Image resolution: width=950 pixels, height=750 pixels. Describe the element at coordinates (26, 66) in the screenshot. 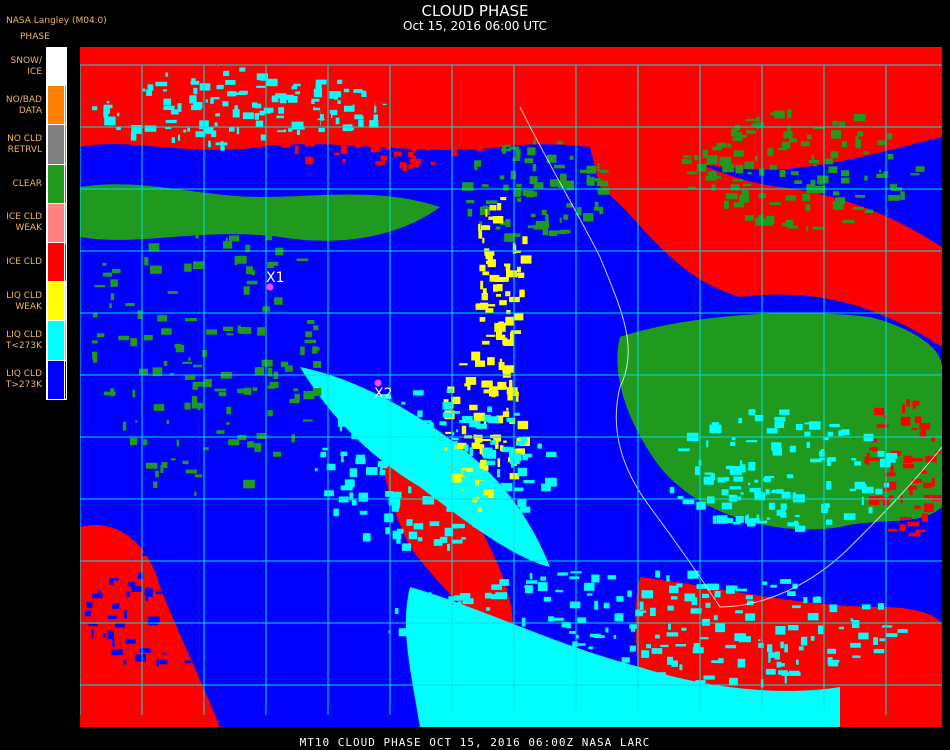

I see `legend-label: SNOW/ ICE` at that location.